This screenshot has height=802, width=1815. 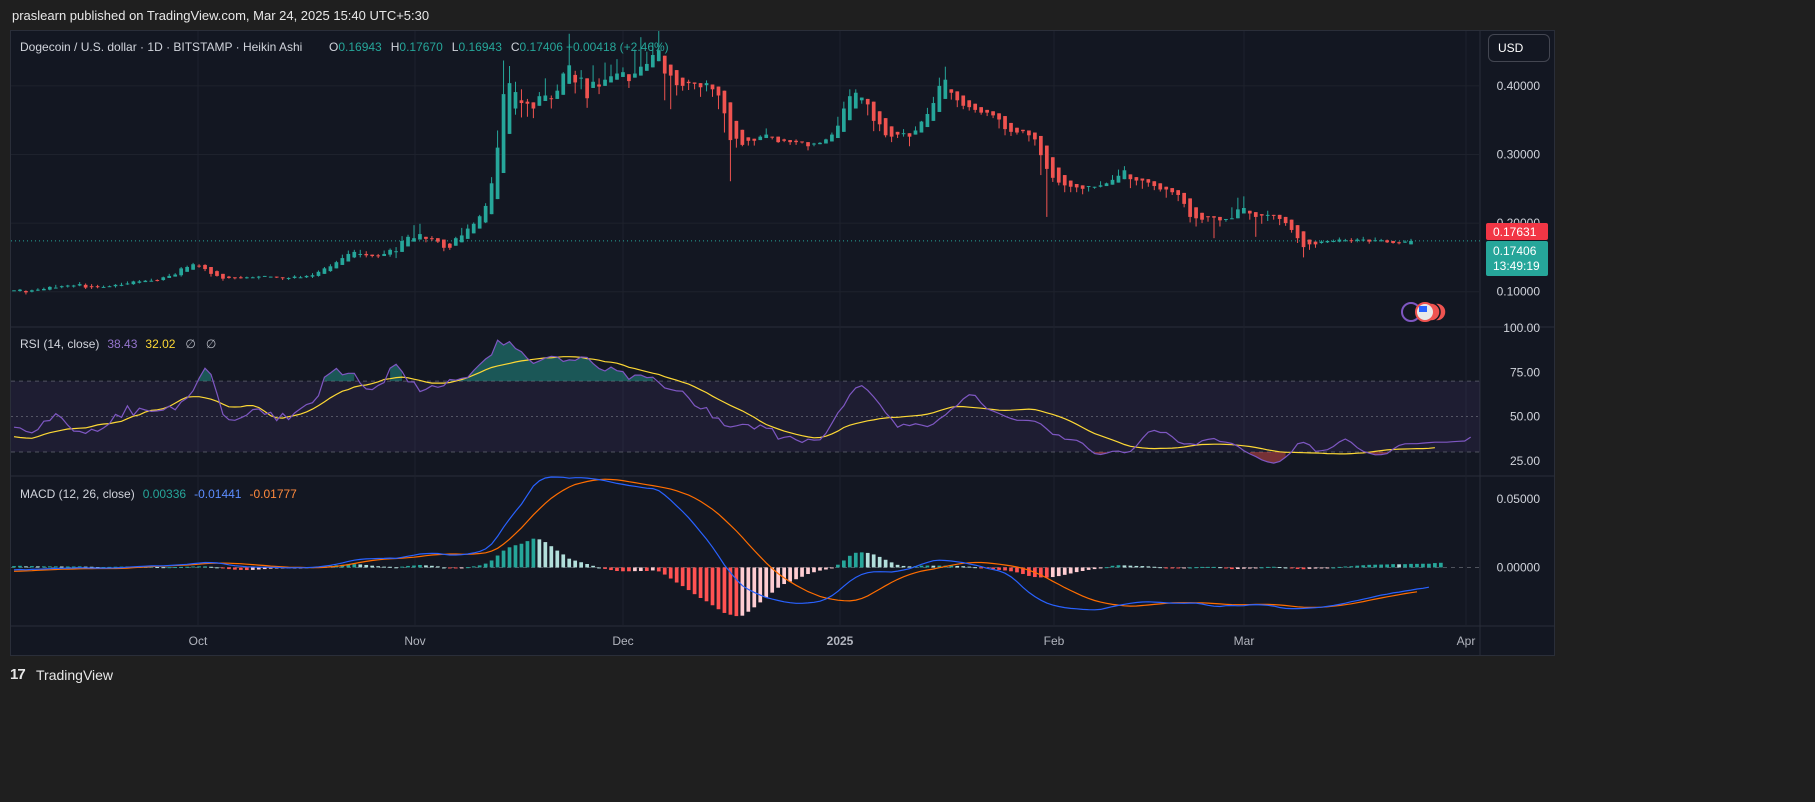 What do you see at coordinates (1519, 567) in the screenshot?
I see `macd-tick-label: 0.00000` at bounding box center [1519, 567].